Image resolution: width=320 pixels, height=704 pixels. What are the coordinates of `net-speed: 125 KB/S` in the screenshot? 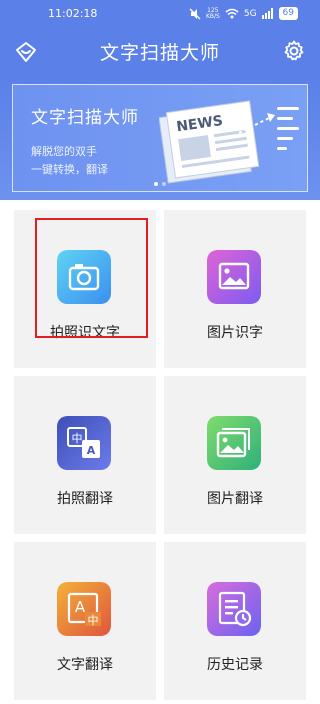 It's located at (212, 13).